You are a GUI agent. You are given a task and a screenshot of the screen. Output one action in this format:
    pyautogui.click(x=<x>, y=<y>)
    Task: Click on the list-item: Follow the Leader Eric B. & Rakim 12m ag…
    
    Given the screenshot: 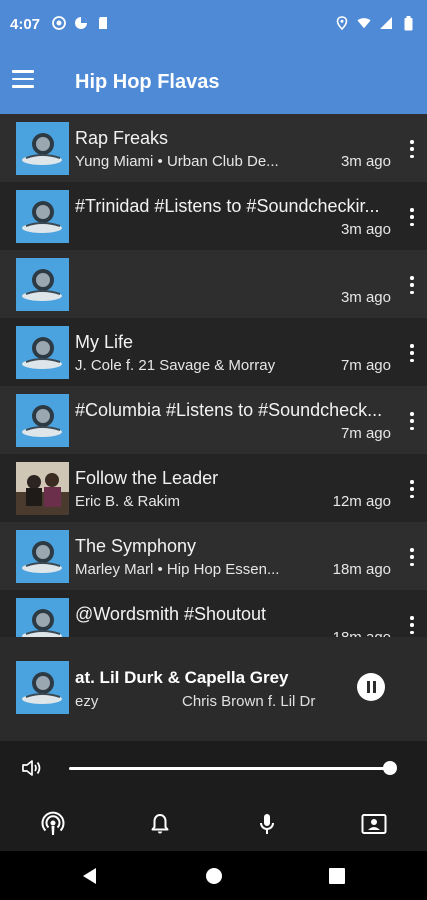 What is the action you would take?
    pyautogui.click(x=213, y=488)
    